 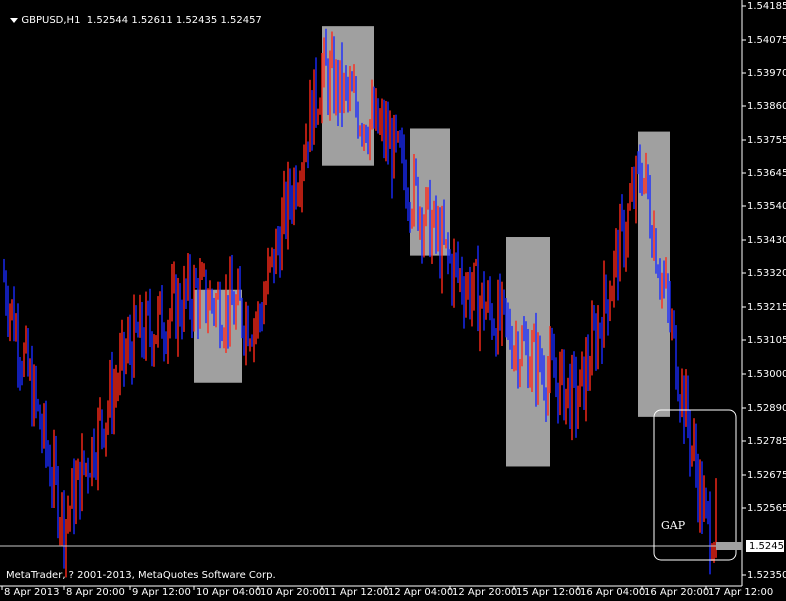 I want to click on time-axis-label: 16 Apr 04:00, so click(x=613, y=592).